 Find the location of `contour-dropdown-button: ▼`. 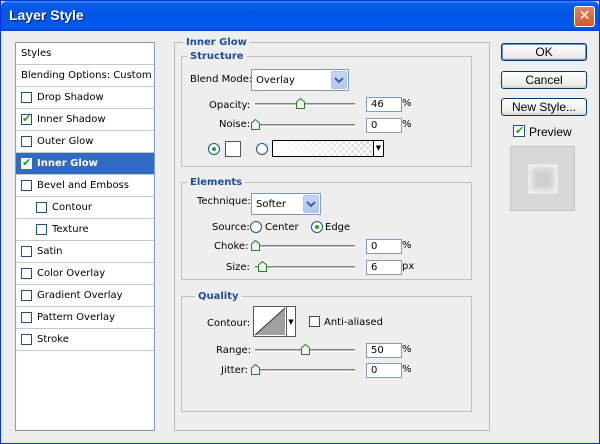

contour-dropdown-button: ▼ is located at coordinates (291, 321).